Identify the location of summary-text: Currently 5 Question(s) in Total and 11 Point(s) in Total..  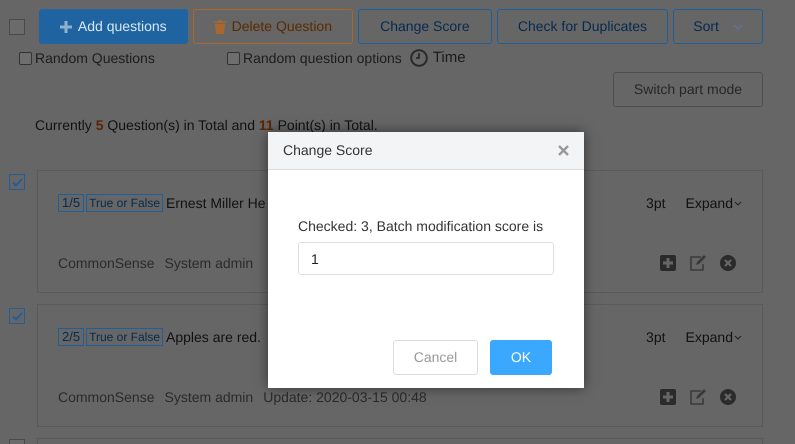
(207, 125).